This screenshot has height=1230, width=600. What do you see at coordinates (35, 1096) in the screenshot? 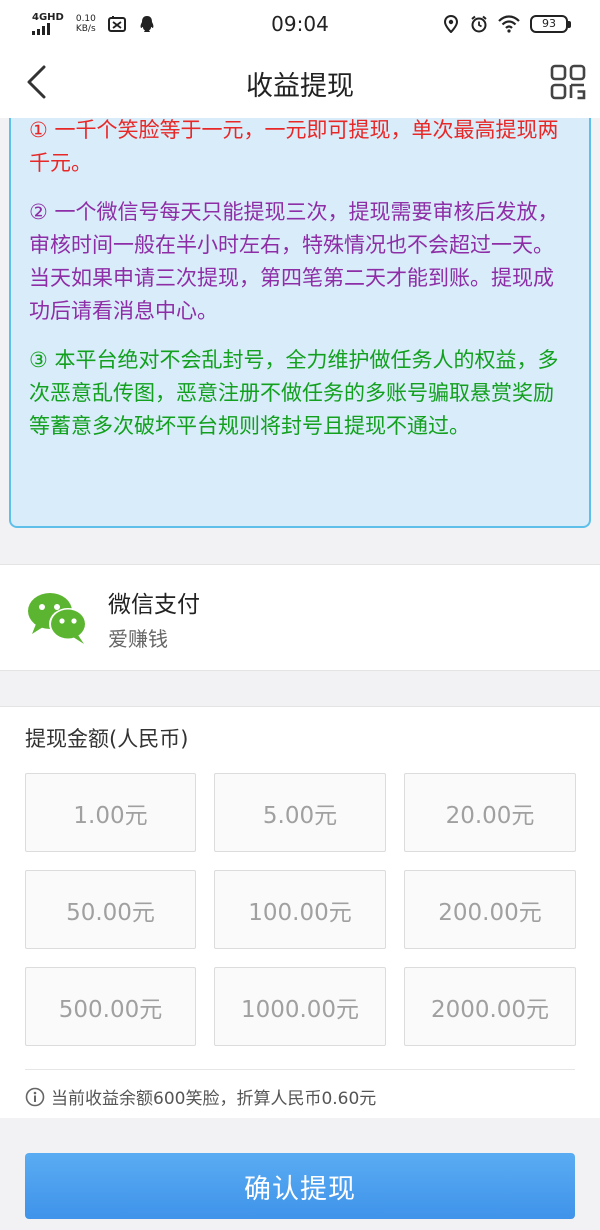
I see `info-icon` at bounding box center [35, 1096].